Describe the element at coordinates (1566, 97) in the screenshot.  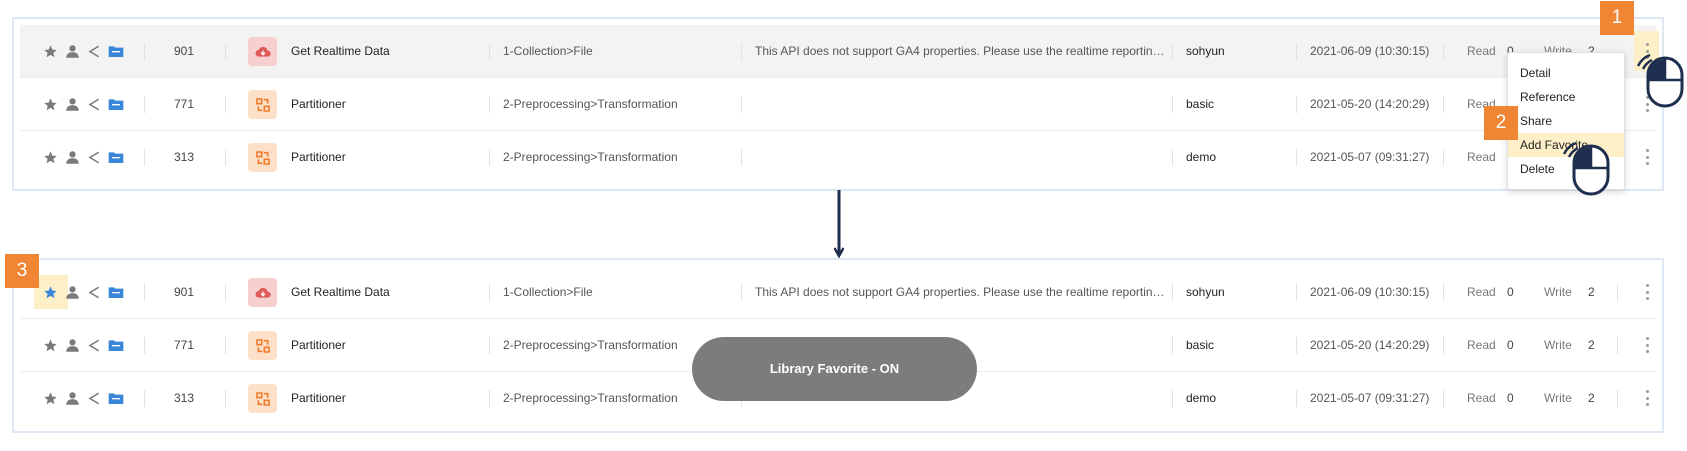
I see `menu-item-reference: Reference` at that location.